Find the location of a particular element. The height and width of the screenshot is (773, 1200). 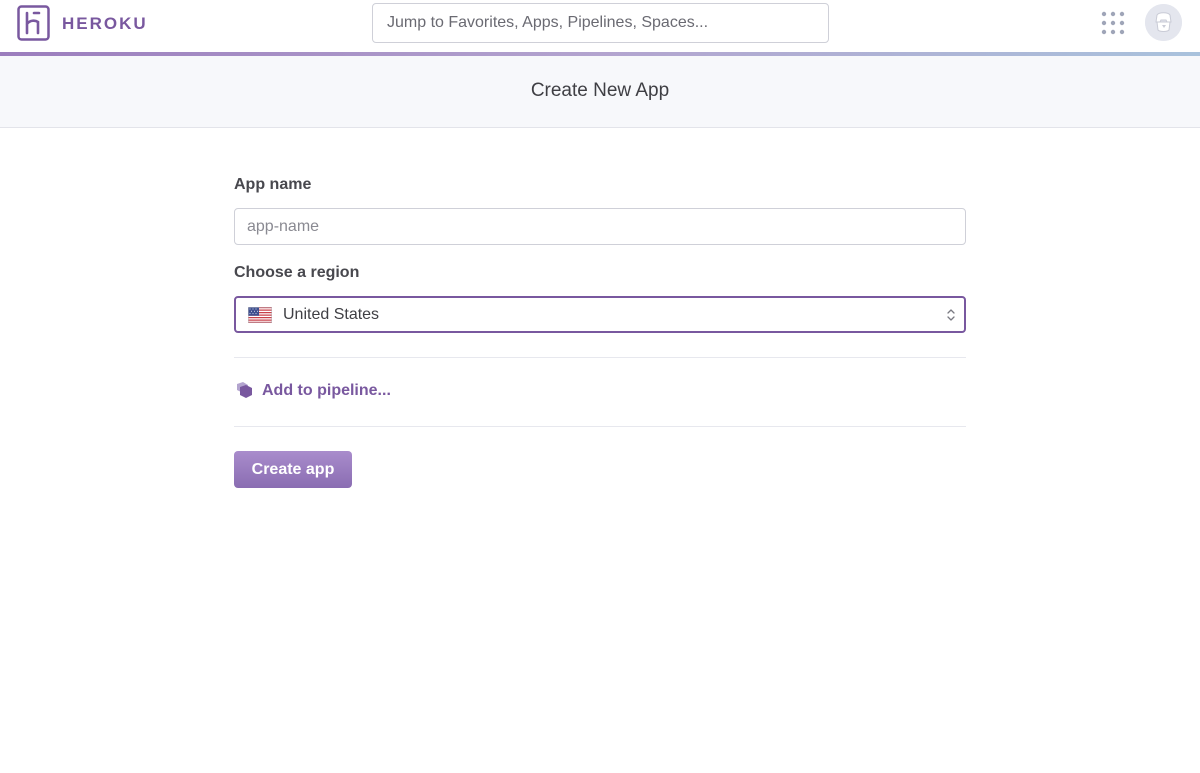

app-name-input is located at coordinates (600, 226).